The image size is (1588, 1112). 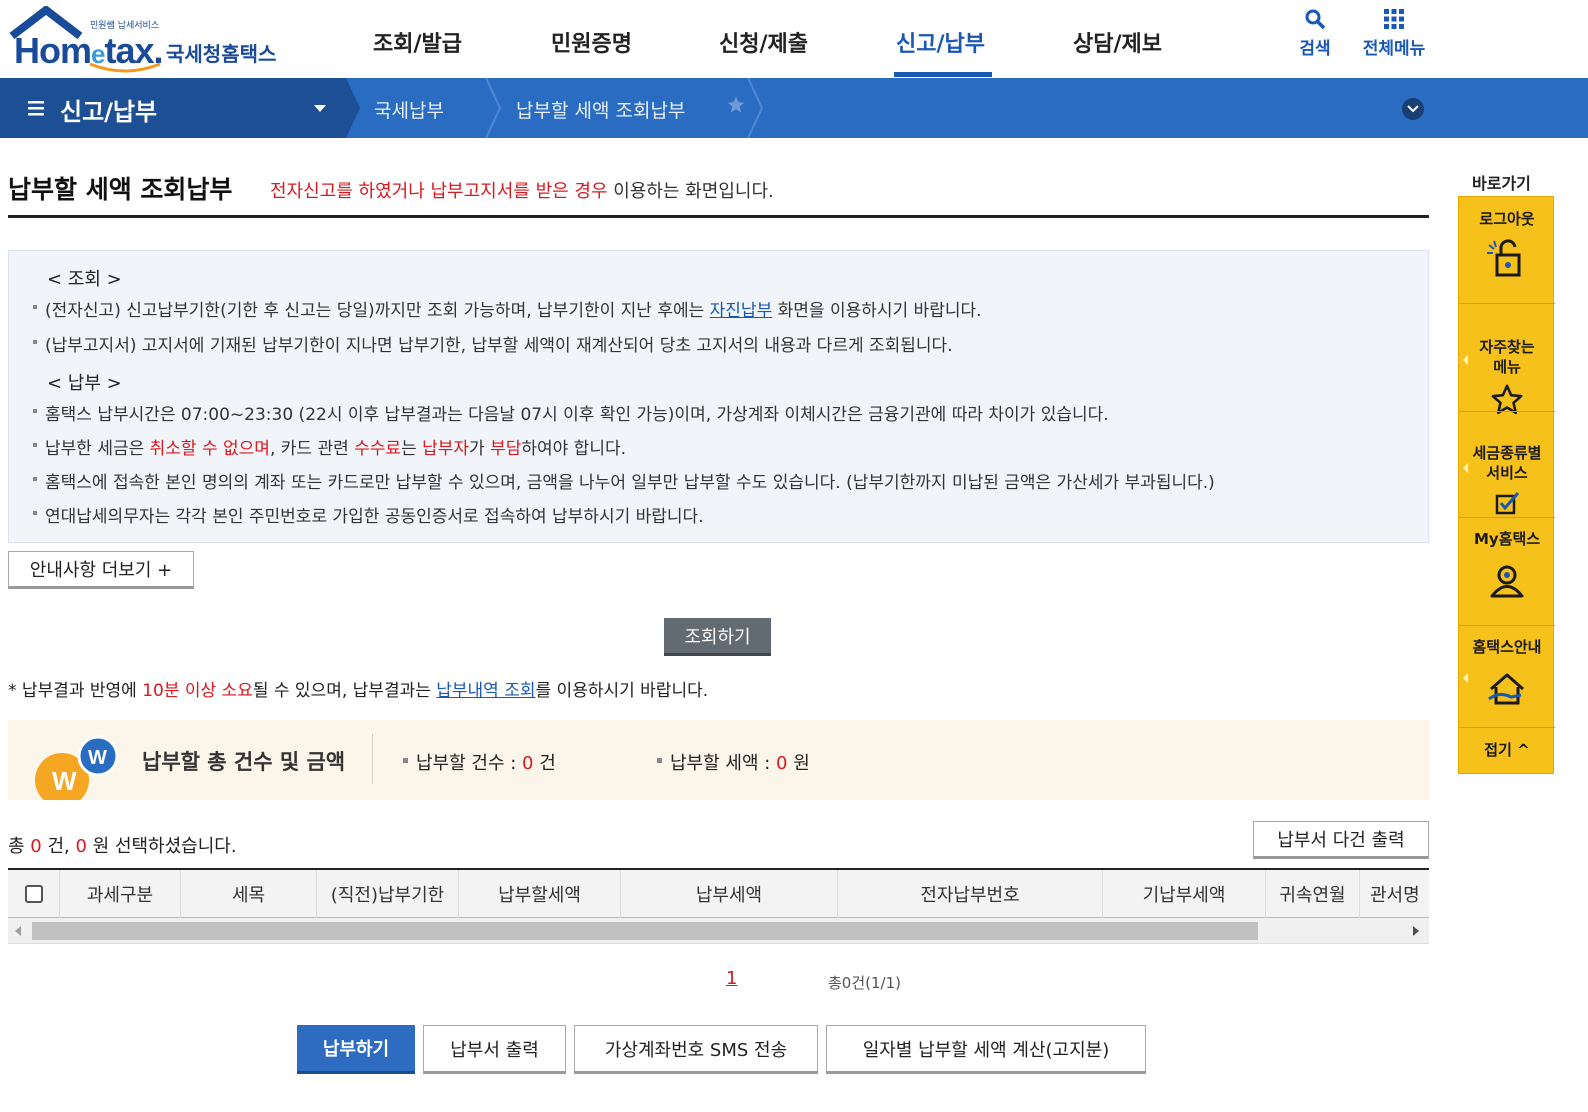 What do you see at coordinates (1507, 377) in the screenshot?
I see `quick-favorites: 자주찾는 메뉴` at bounding box center [1507, 377].